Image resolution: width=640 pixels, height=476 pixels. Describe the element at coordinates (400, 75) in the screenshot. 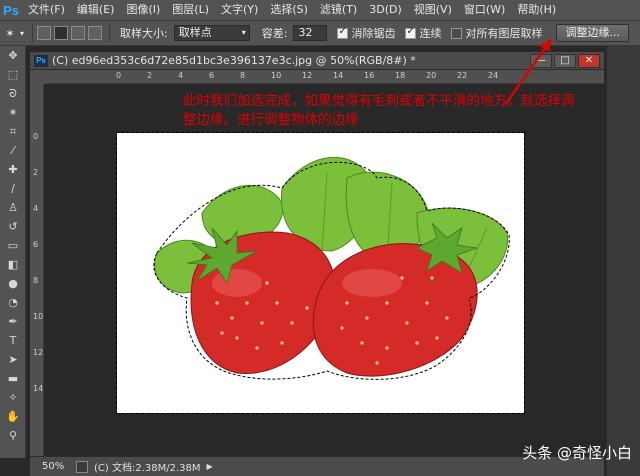

I see `ruler-tick: 18` at that location.